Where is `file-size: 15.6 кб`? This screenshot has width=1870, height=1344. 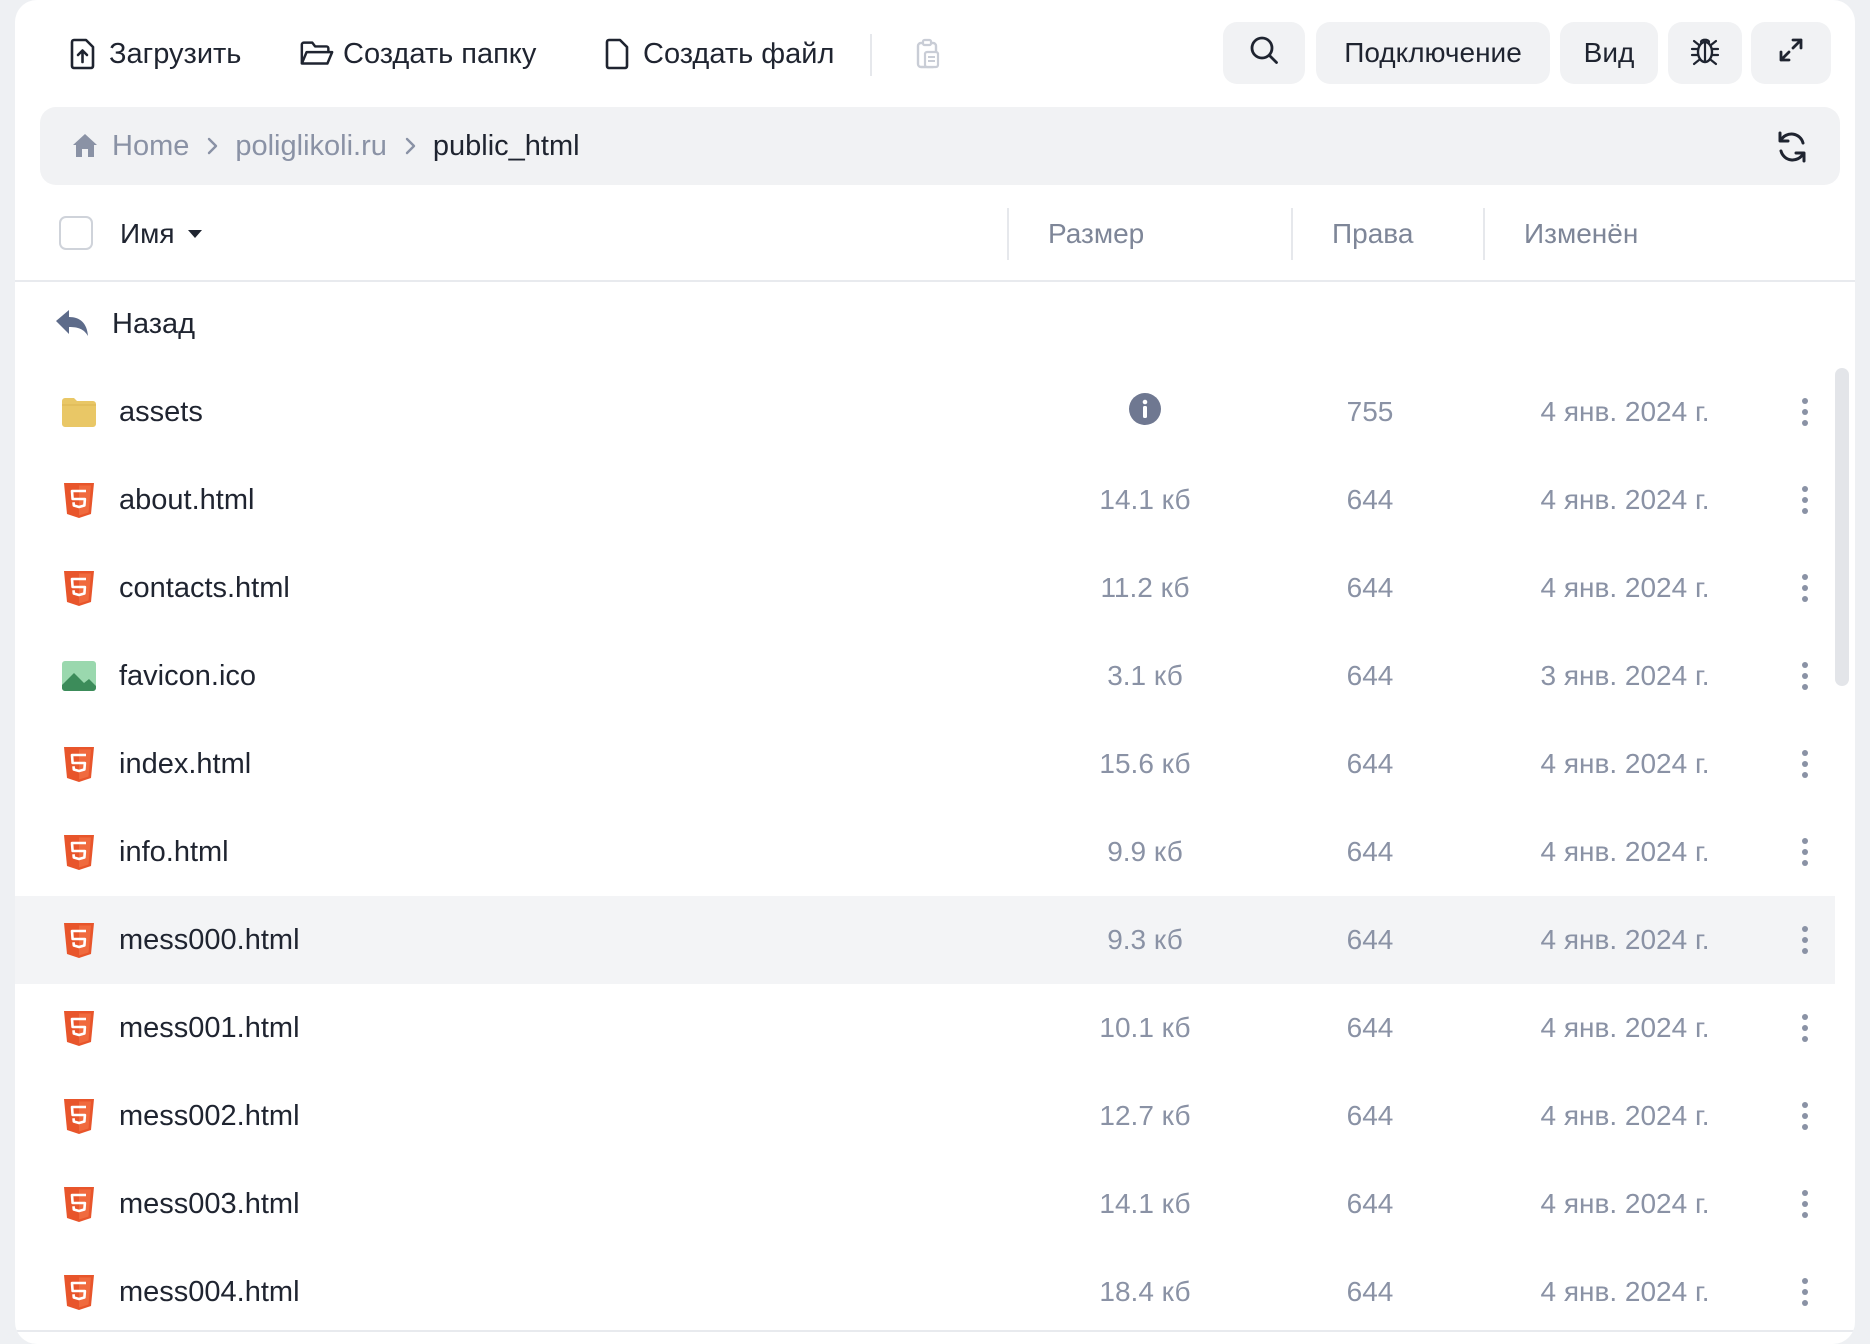 file-size: 15.6 кб is located at coordinates (1145, 763).